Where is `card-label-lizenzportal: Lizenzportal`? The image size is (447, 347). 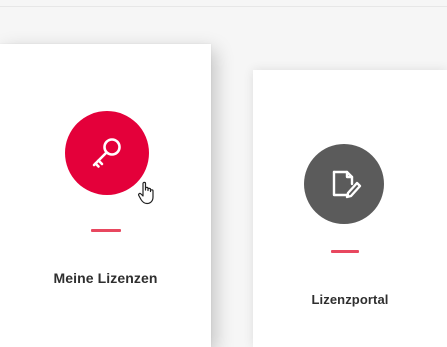
card-label-lizenzportal: Lizenzportal is located at coordinates (350, 299).